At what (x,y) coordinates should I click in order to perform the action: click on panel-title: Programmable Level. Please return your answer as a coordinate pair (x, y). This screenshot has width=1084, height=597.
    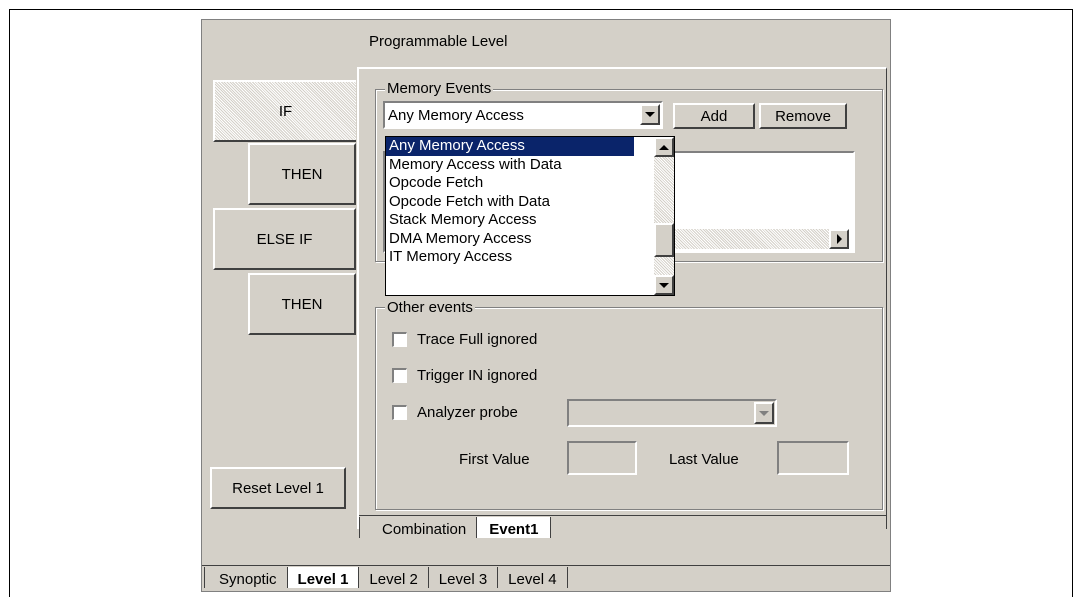
    Looking at the image, I should click on (438, 41).